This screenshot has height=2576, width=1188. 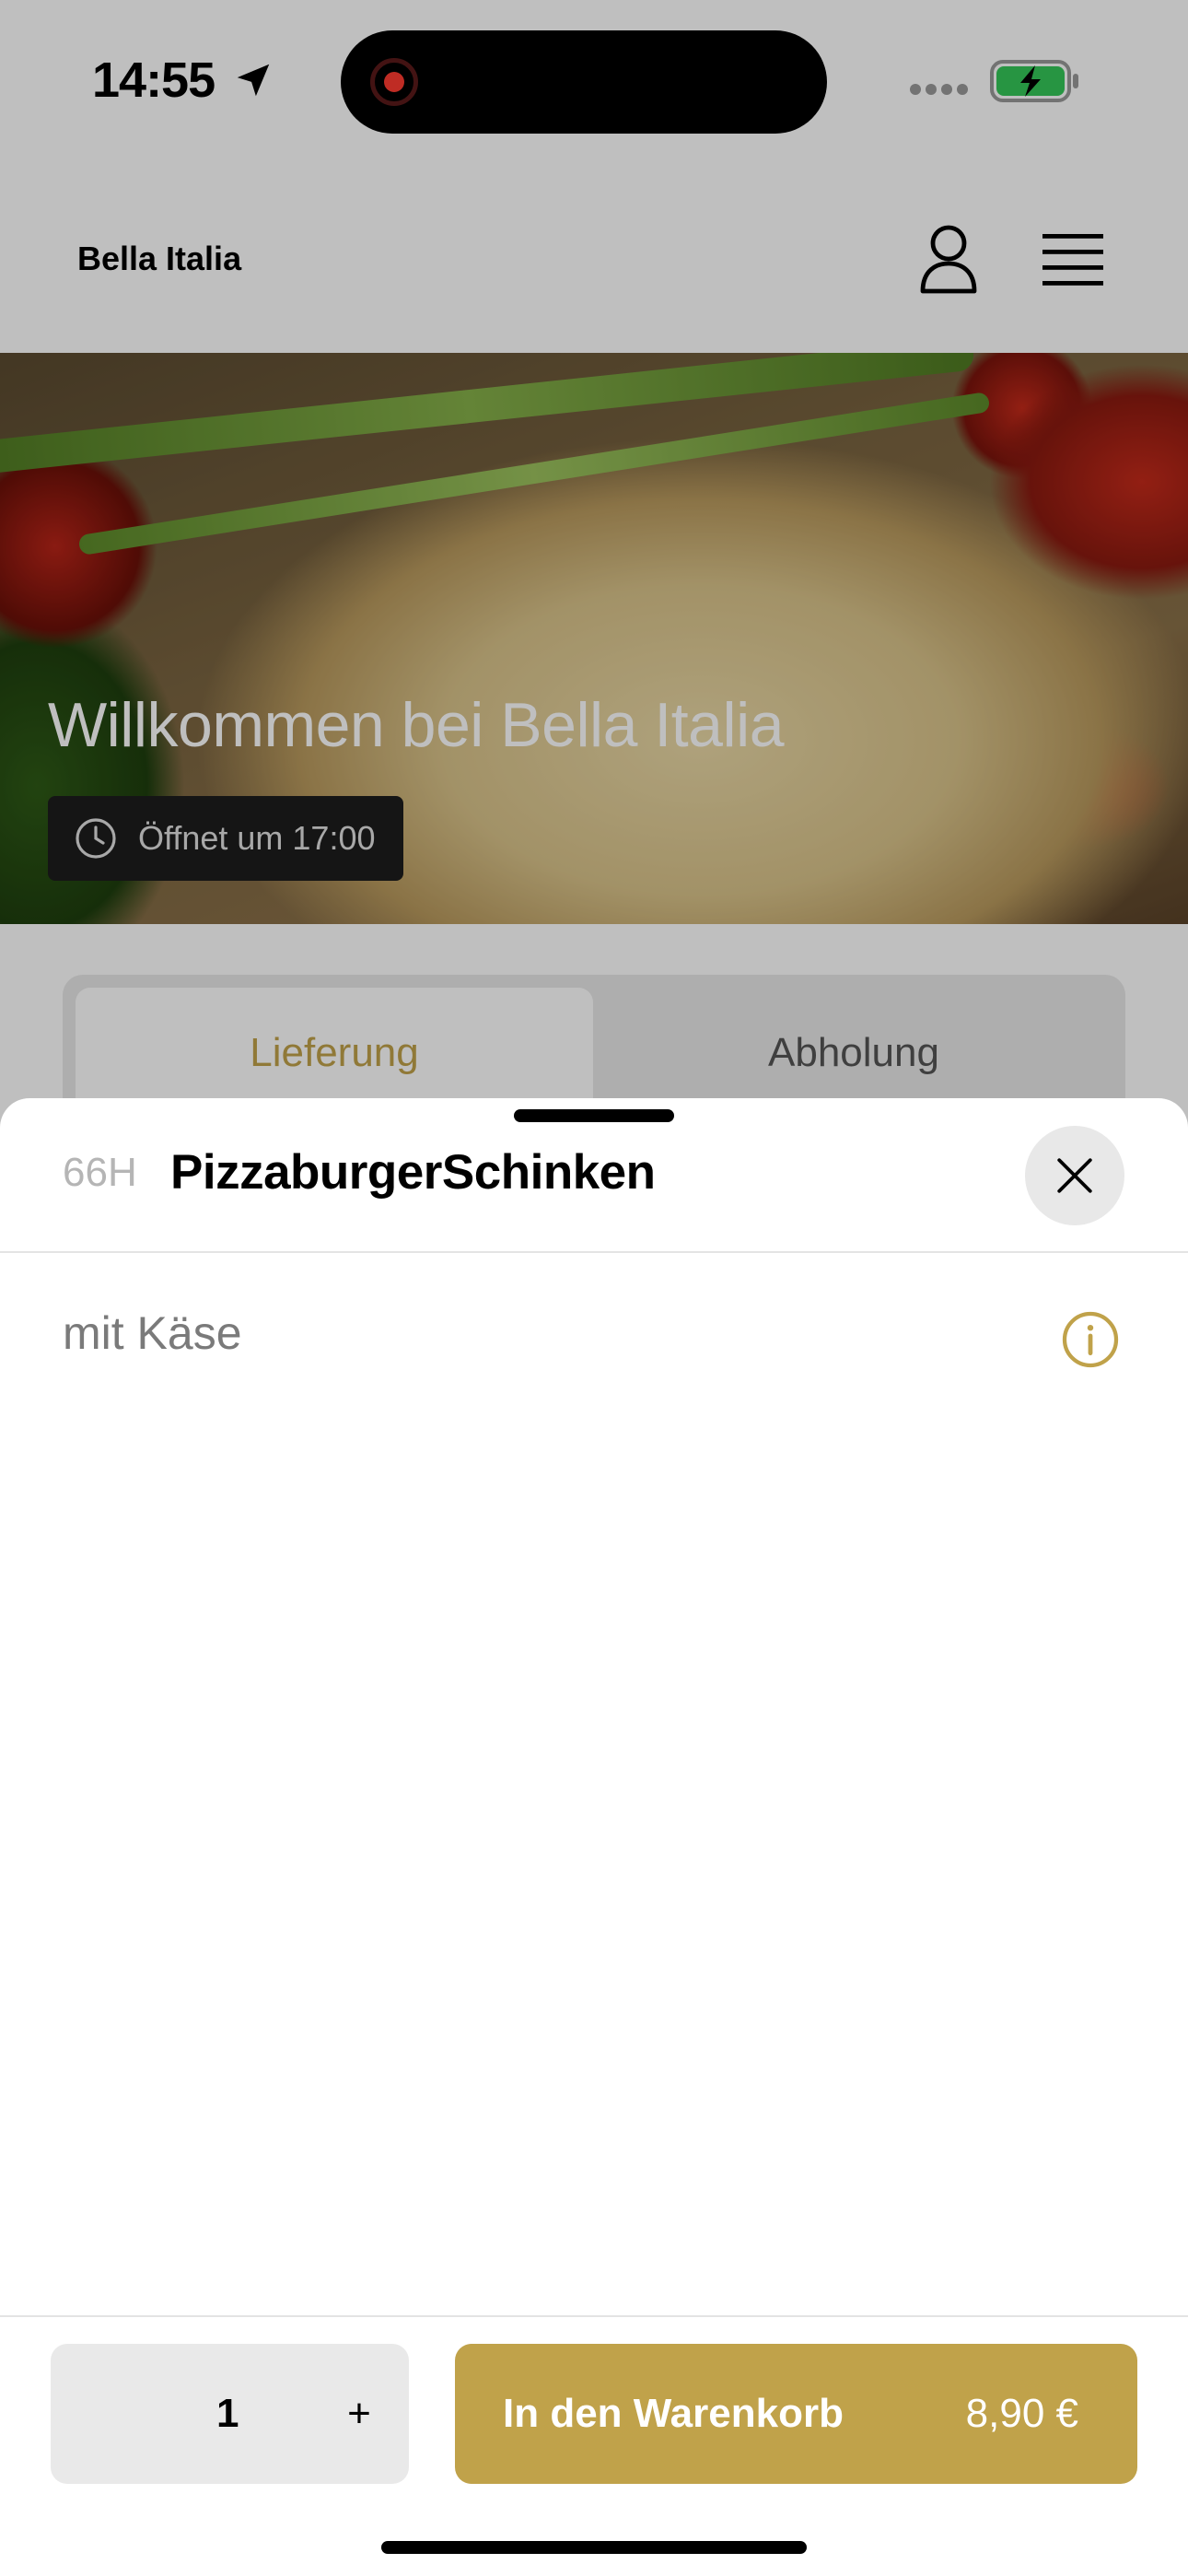 I want to click on add-to-cart-button: In den Warenkorb 8,90 €, so click(x=796, y=2414).